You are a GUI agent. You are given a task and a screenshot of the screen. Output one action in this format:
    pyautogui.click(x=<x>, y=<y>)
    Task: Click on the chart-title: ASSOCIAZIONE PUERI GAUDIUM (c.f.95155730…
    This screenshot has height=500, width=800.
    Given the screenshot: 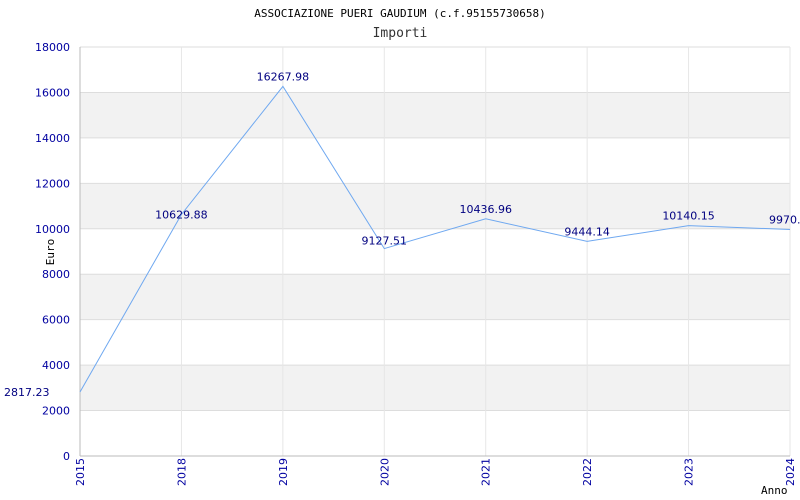 What is the action you would take?
    pyautogui.click(x=399, y=13)
    